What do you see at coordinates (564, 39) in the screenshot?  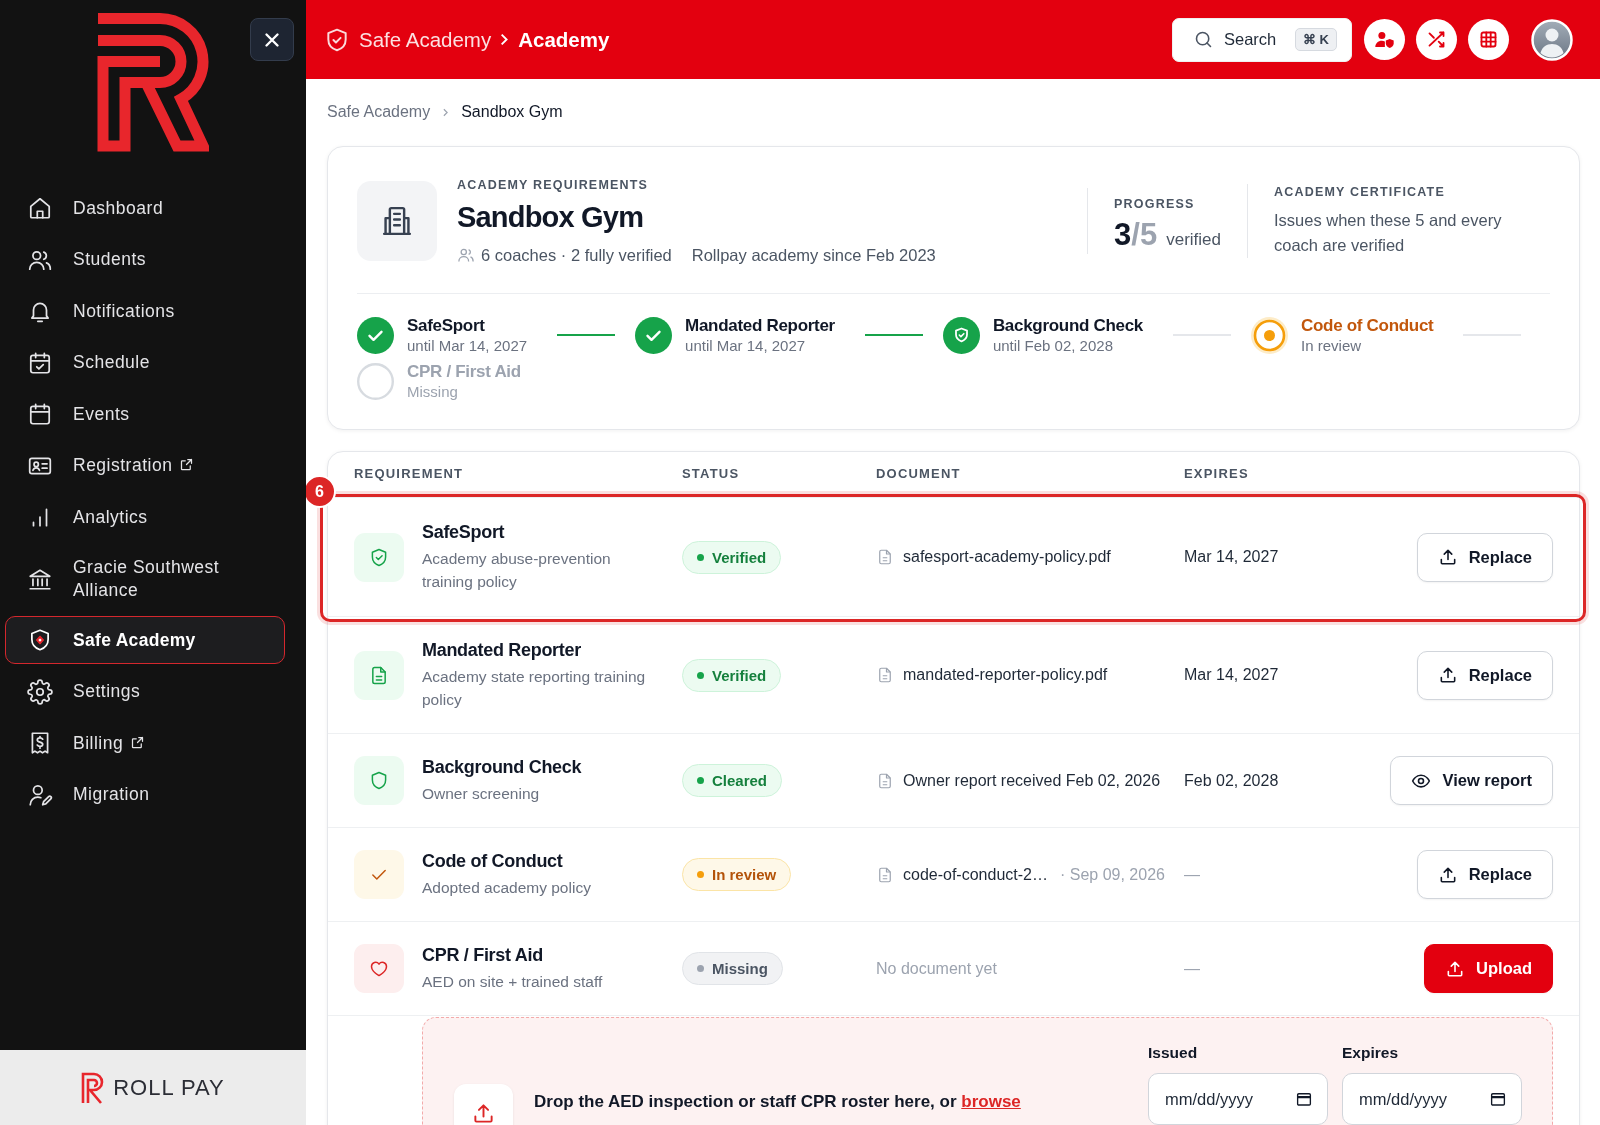 I see `page-title: Academy` at bounding box center [564, 39].